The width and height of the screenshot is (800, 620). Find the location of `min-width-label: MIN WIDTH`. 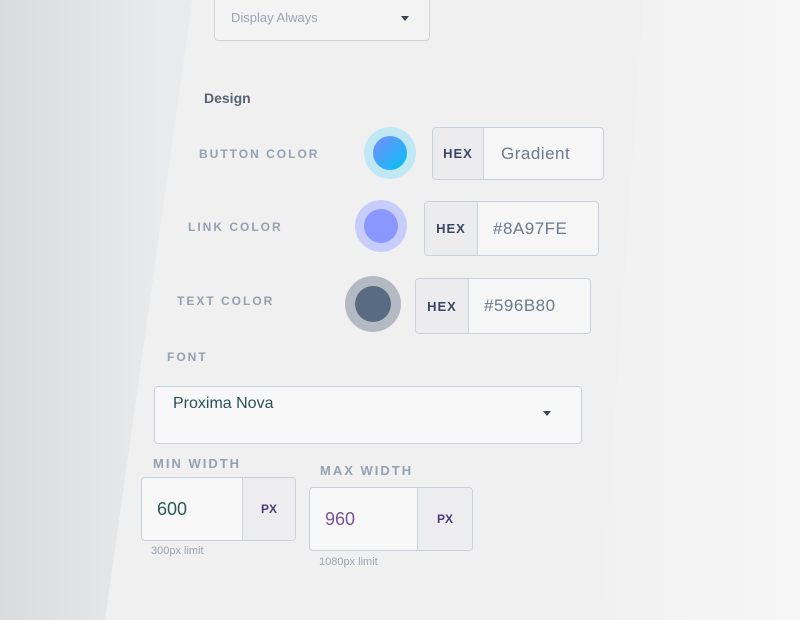

min-width-label: MIN WIDTH is located at coordinates (197, 463).